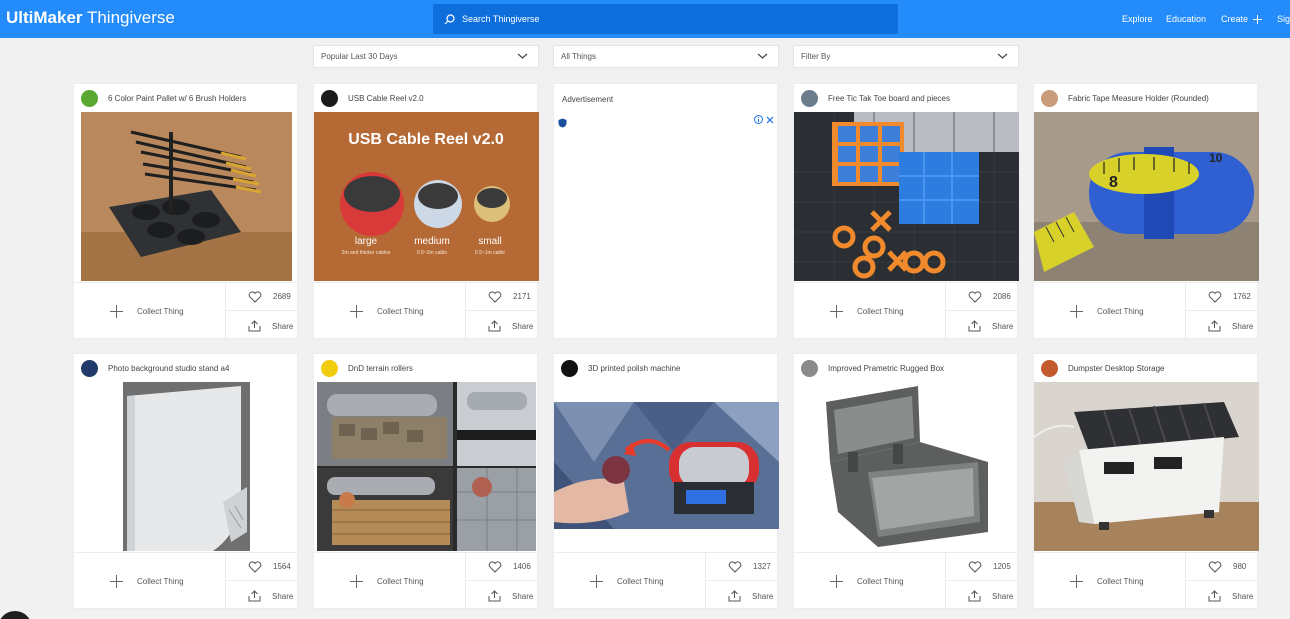 The width and height of the screenshot is (1290, 619). I want to click on card-footer: Collect Thing 1564 Share, so click(186, 581).